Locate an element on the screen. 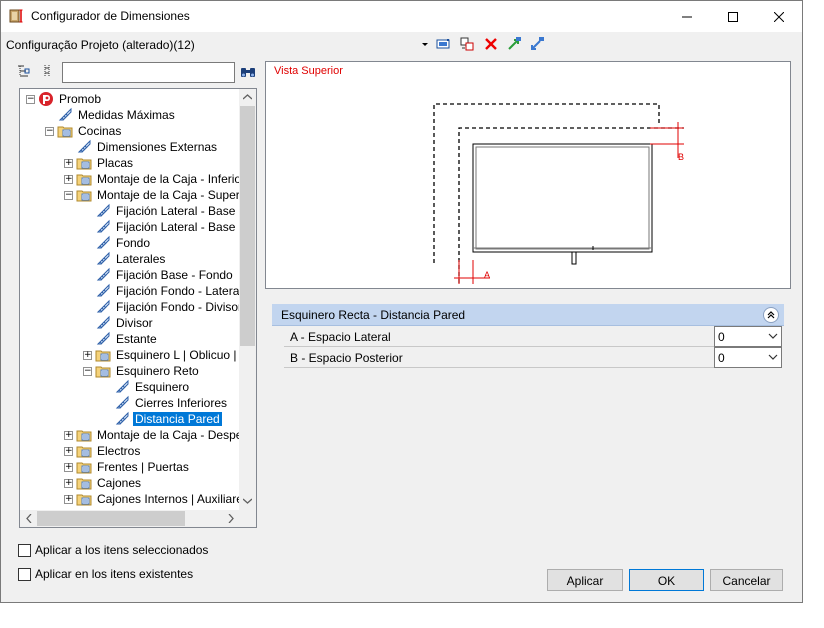  tree-item: + Esquinero L | Oblicuo | Cu is located at coordinates (169, 355).